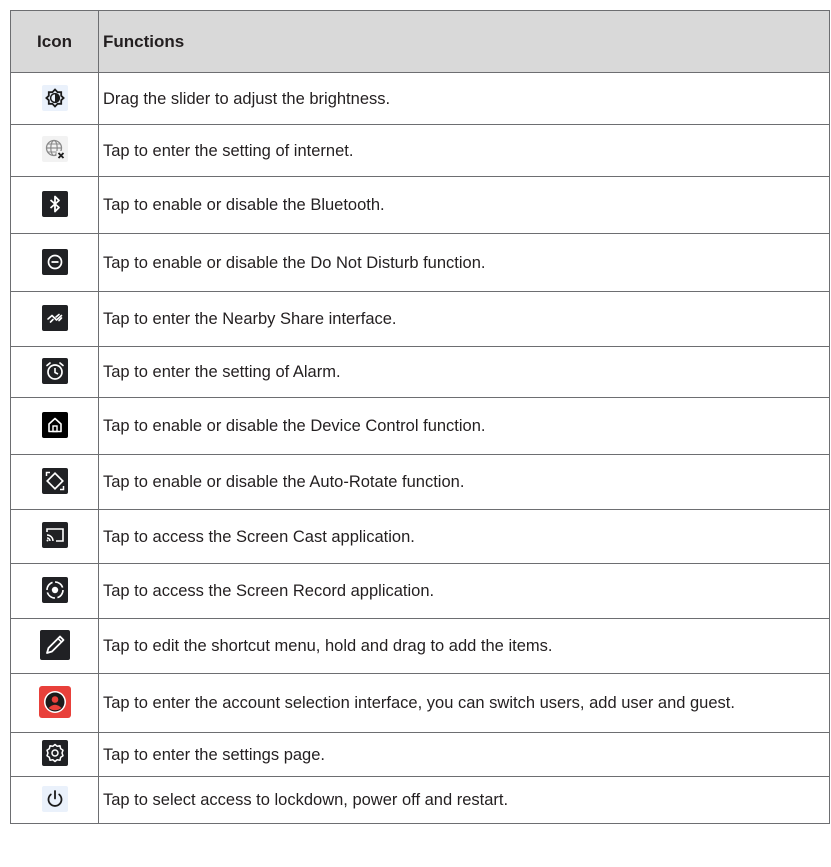  What do you see at coordinates (464, 372) in the screenshot?
I see `function-description: Tap to enter the setting of Alarm.` at bounding box center [464, 372].